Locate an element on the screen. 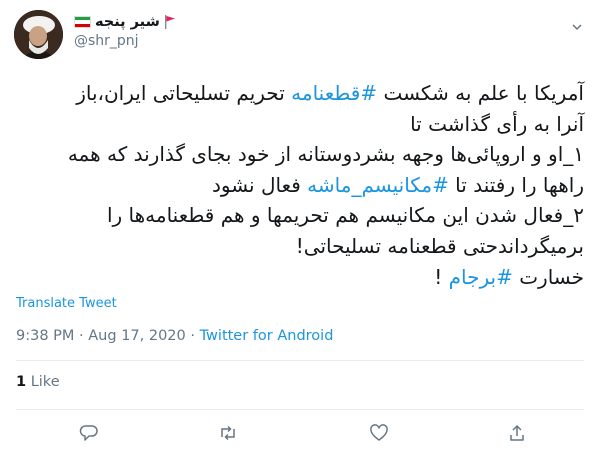 This screenshot has height=459, width=600. user-handle: @shr_pnj is located at coordinates (125, 41).